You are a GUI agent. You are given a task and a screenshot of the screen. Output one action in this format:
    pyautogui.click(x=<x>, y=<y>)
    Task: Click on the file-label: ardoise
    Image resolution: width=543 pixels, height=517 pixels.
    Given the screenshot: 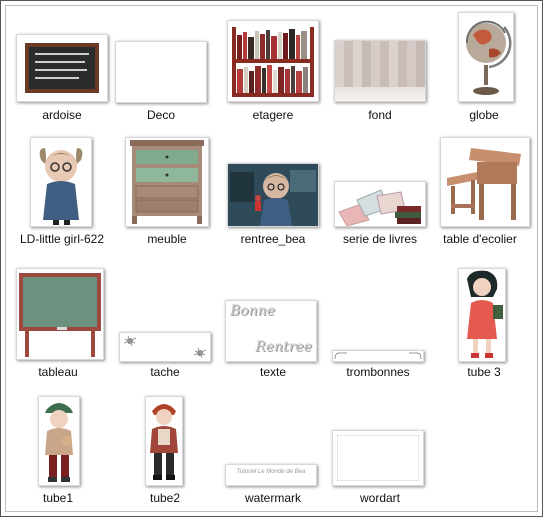 What is the action you would take?
    pyautogui.click(x=62, y=115)
    